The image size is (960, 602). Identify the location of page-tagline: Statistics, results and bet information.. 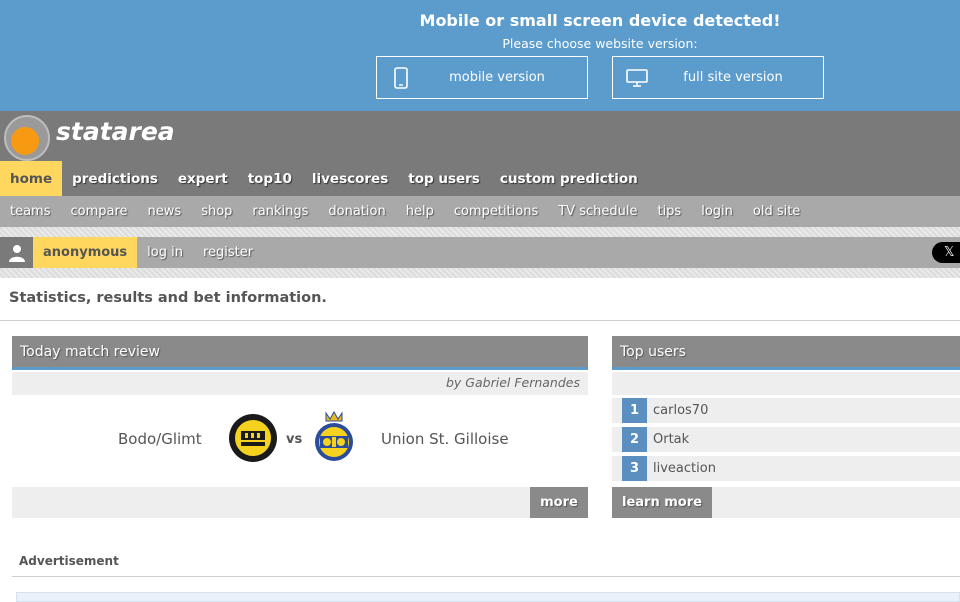
(168, 298).